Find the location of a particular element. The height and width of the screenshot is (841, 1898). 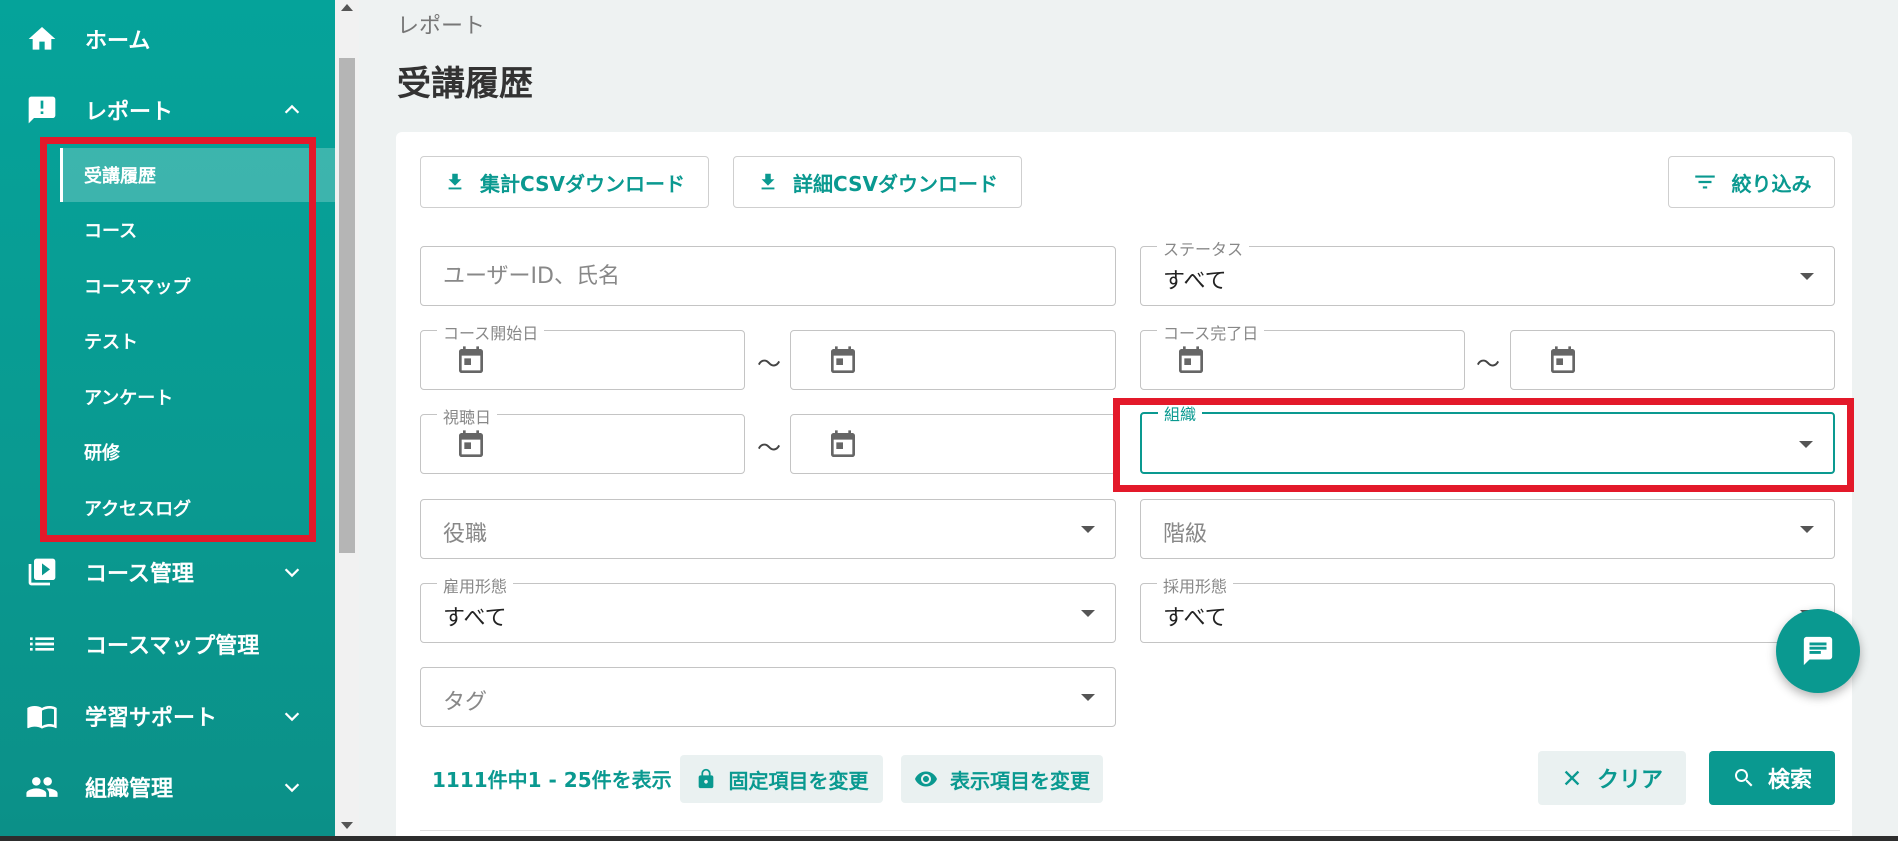

scroll-up-icon is located at coordinates (347, 7).